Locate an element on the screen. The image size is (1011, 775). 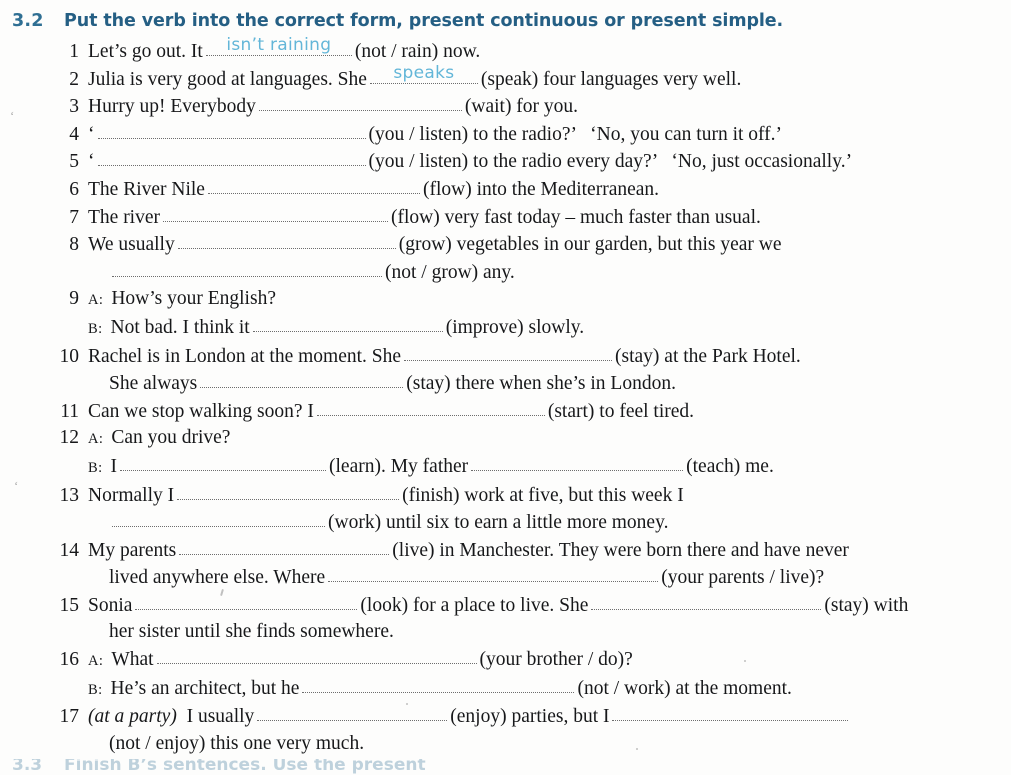
question-body: (not / grow) any. is located at coordinates (549, 273).